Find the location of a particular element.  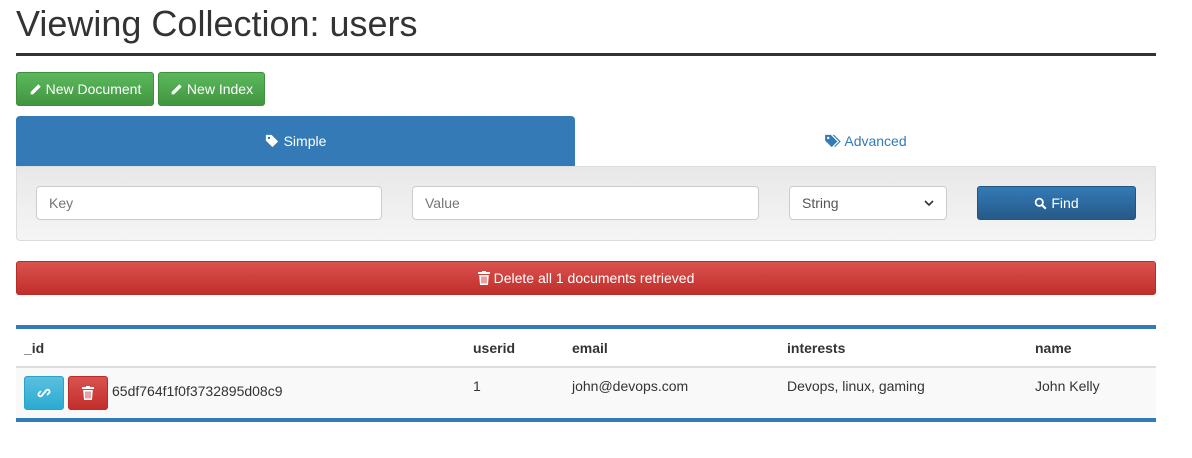

delete-all-button: Delete all 1 documents retrieved is located at coordinates (586, 278).